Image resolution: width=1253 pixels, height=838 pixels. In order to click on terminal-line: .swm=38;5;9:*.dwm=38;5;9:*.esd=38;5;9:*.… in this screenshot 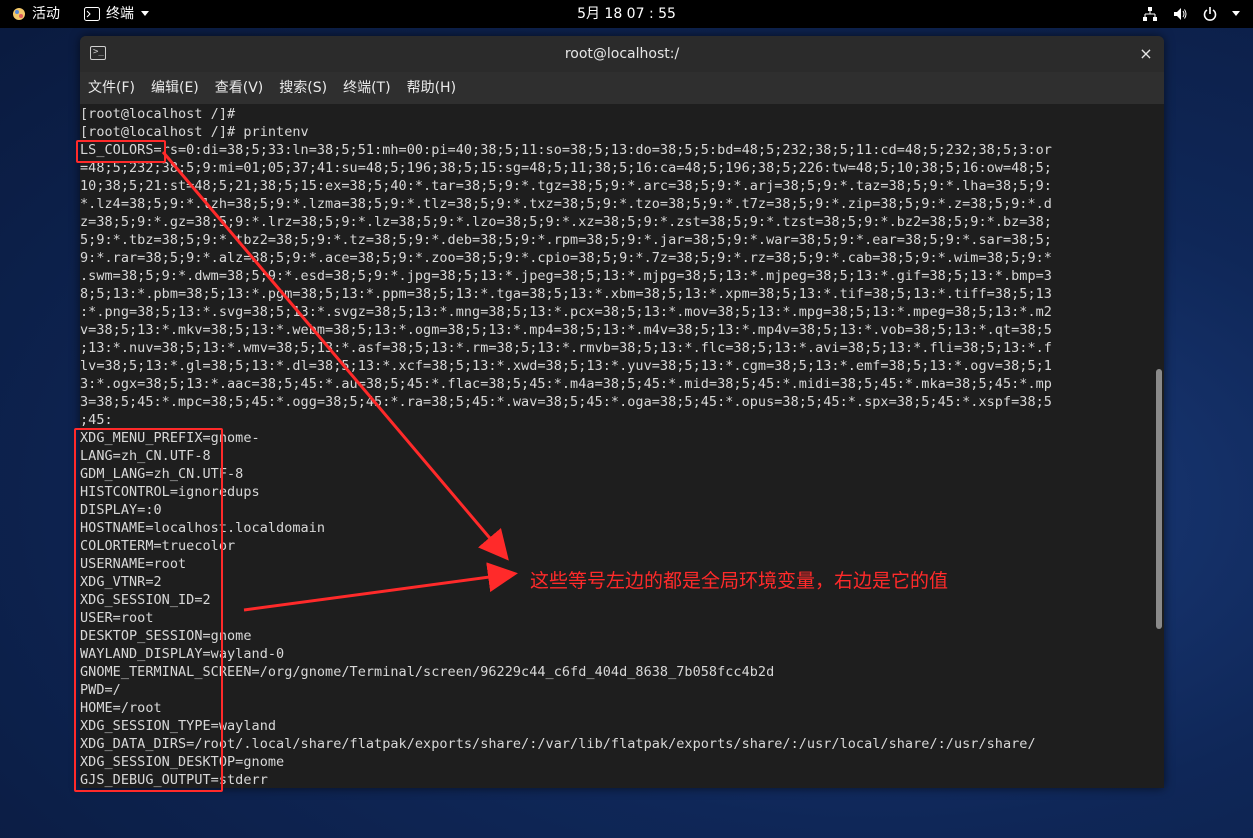, I will do `click(566, 276)`.